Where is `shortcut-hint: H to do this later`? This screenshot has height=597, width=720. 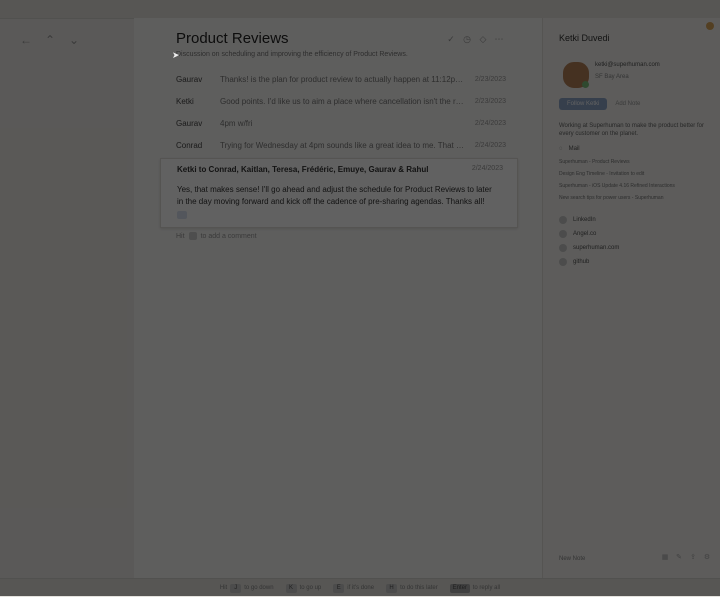
shortcut-hint: H to do this later is located at coordinates (412, 588).